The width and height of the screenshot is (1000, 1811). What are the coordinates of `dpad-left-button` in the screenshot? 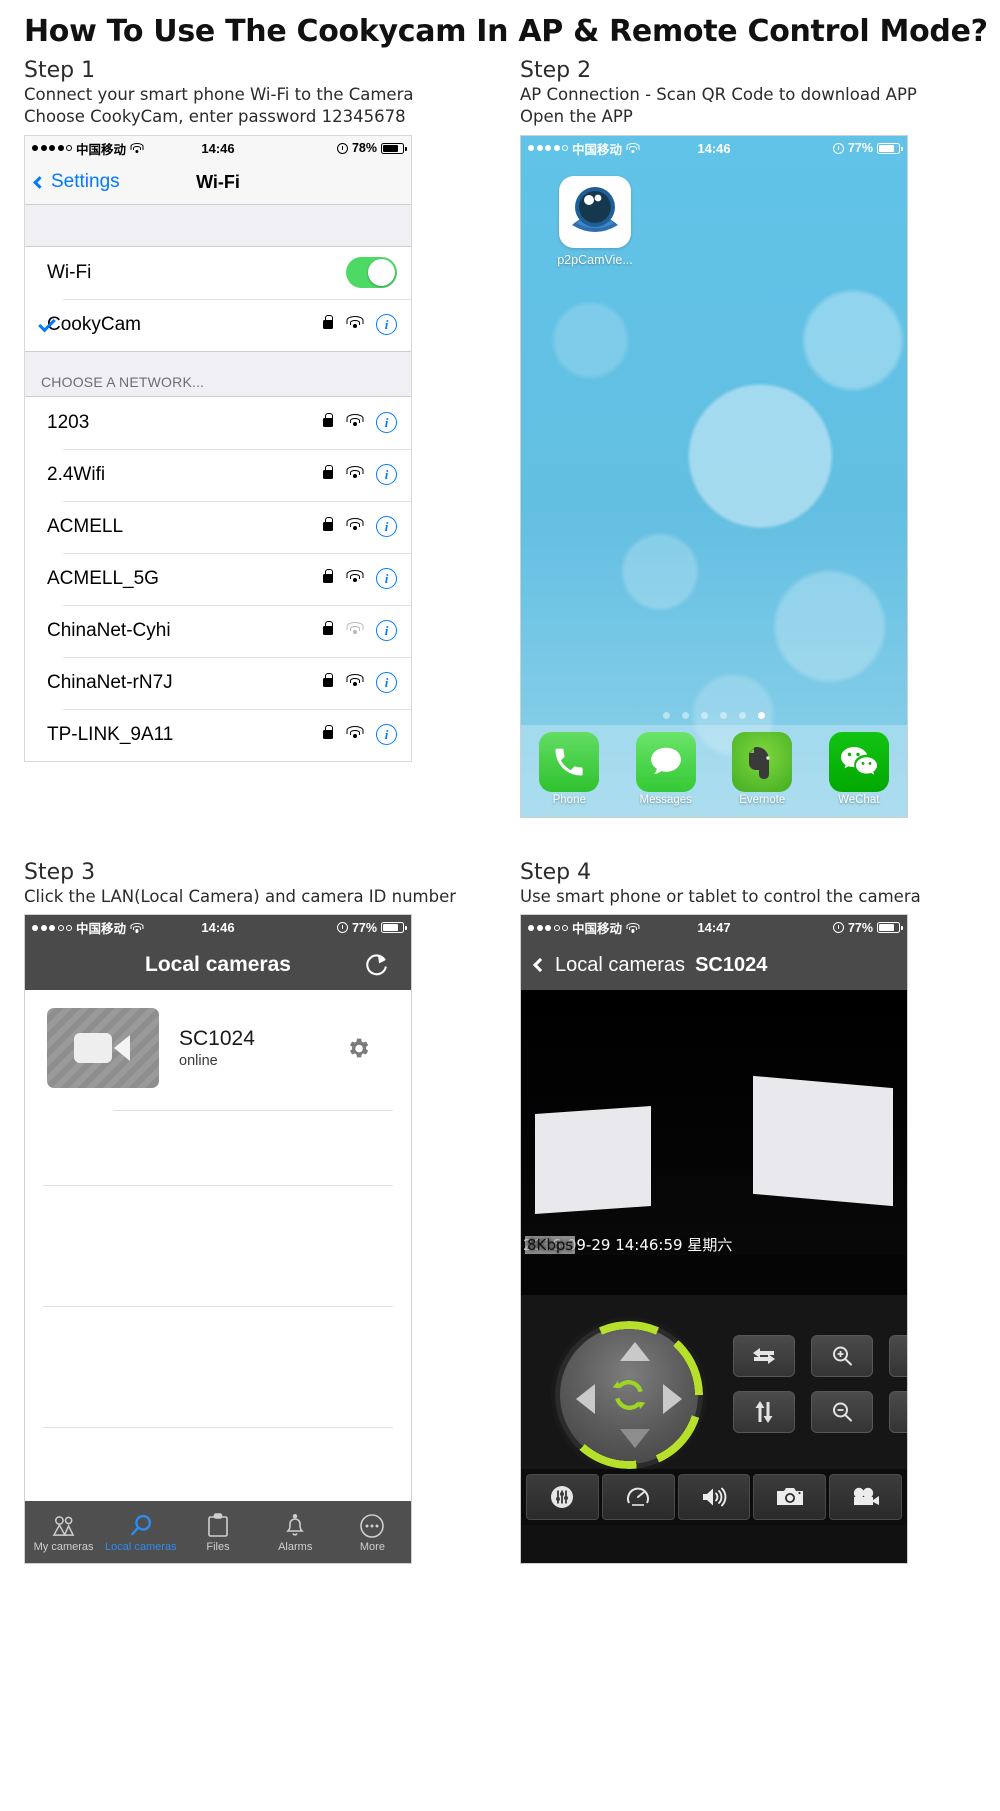 It's located at (585, 1399).